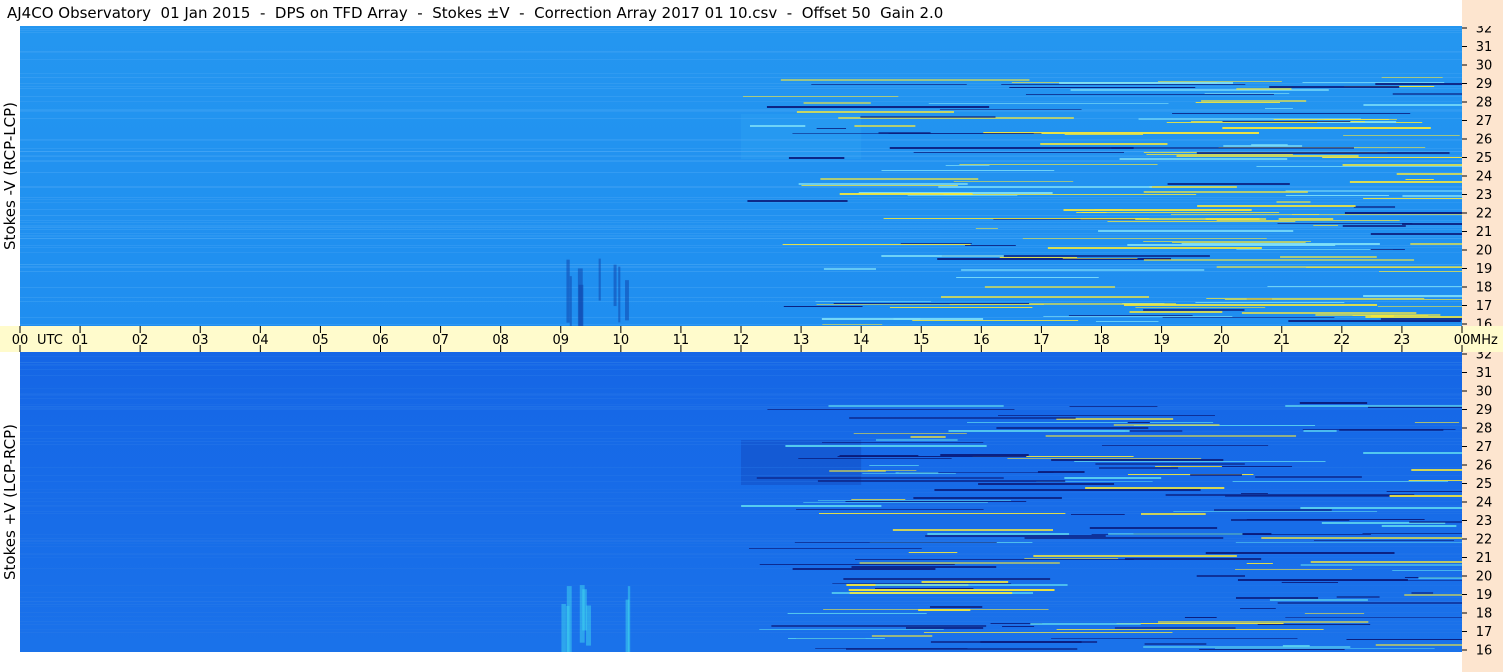 The image size is (1503, 672). Describe the element at coordinates (1281, 340) in the screenshot. I see `time-tick-label: 21` at that location.